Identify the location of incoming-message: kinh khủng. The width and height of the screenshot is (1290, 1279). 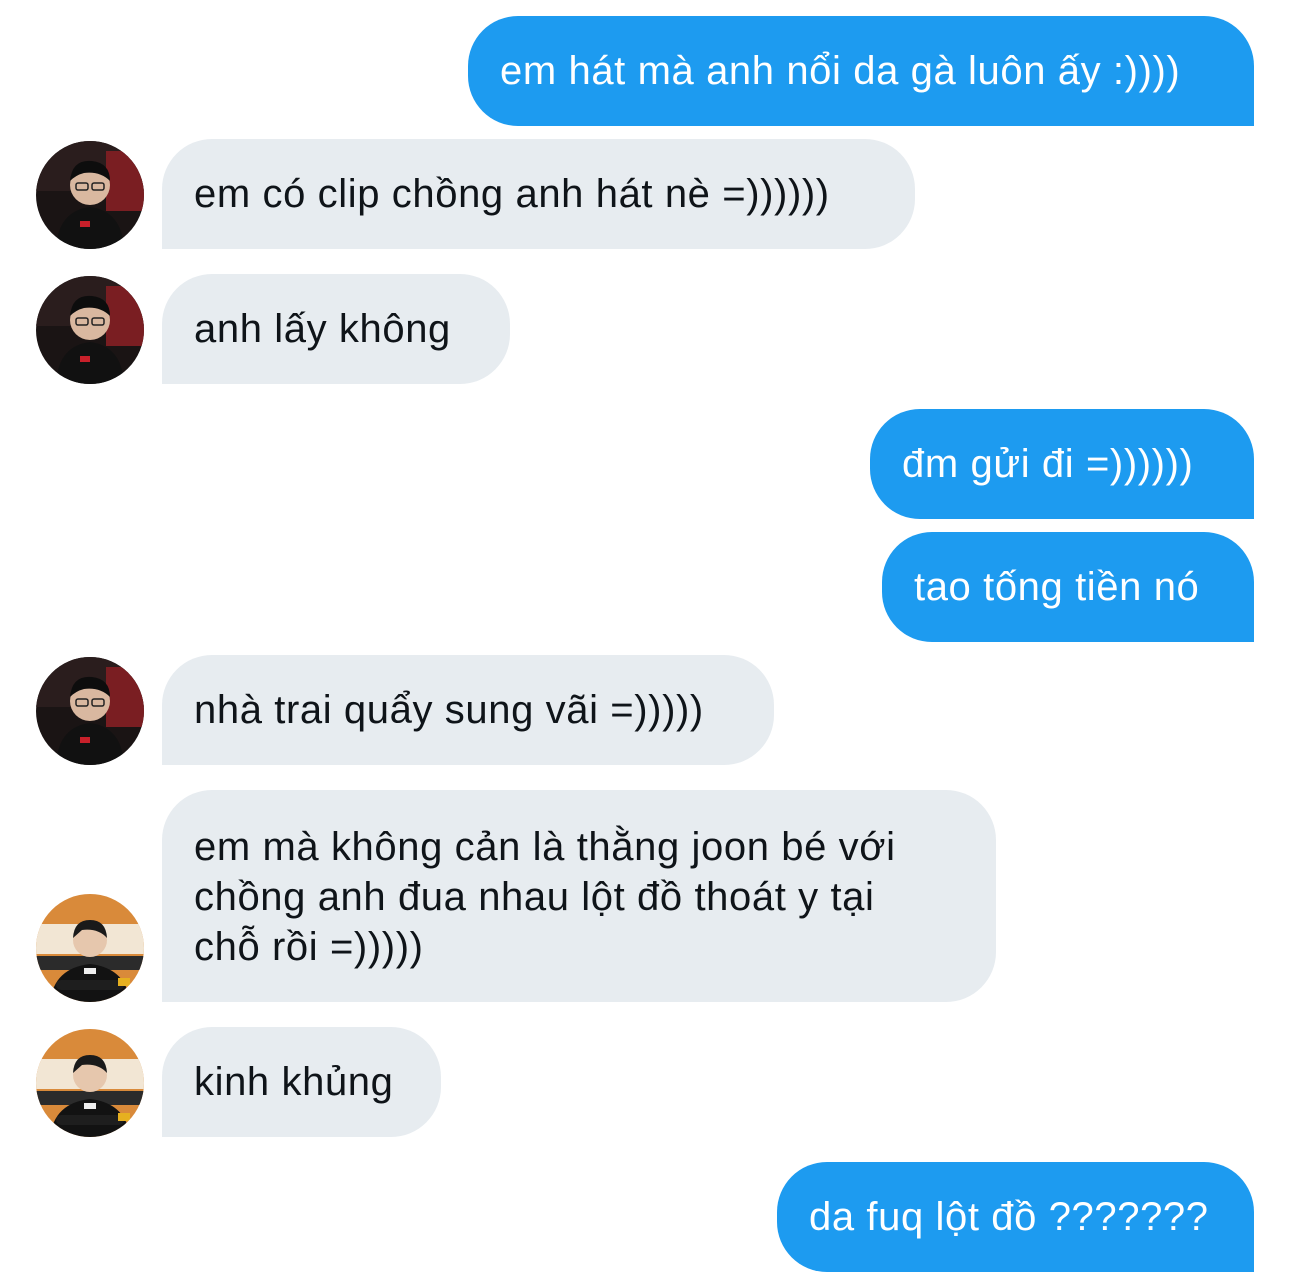
(301, 1082).